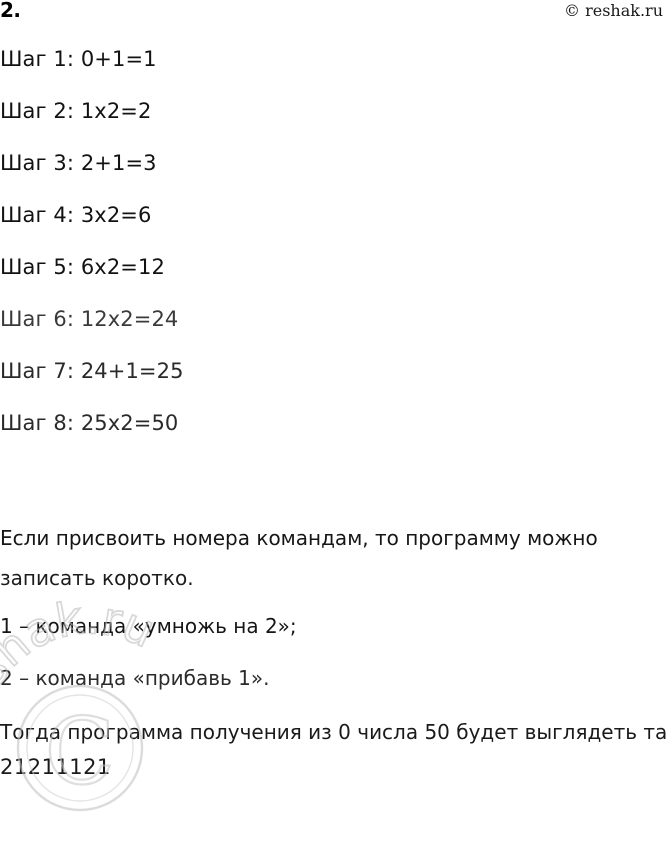 This screenshot has height=848, width=666. What do you see at coordinates (80, 751) in the screenshot?
I see `svg-text: C` at bounding box center [80, 751].